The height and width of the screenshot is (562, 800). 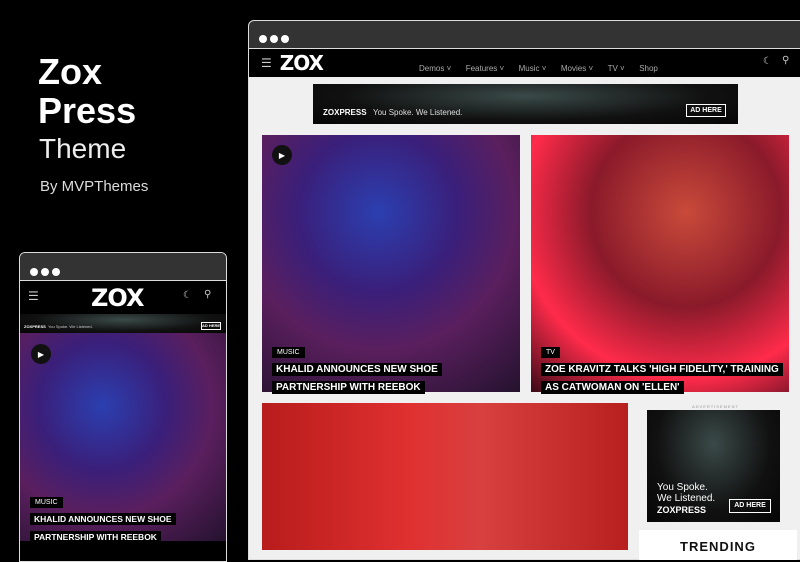 I want to click on top-banner-ad: ZOXPRESS You Spoke. We Listened. AD HERE, so click(x=525, y=104).